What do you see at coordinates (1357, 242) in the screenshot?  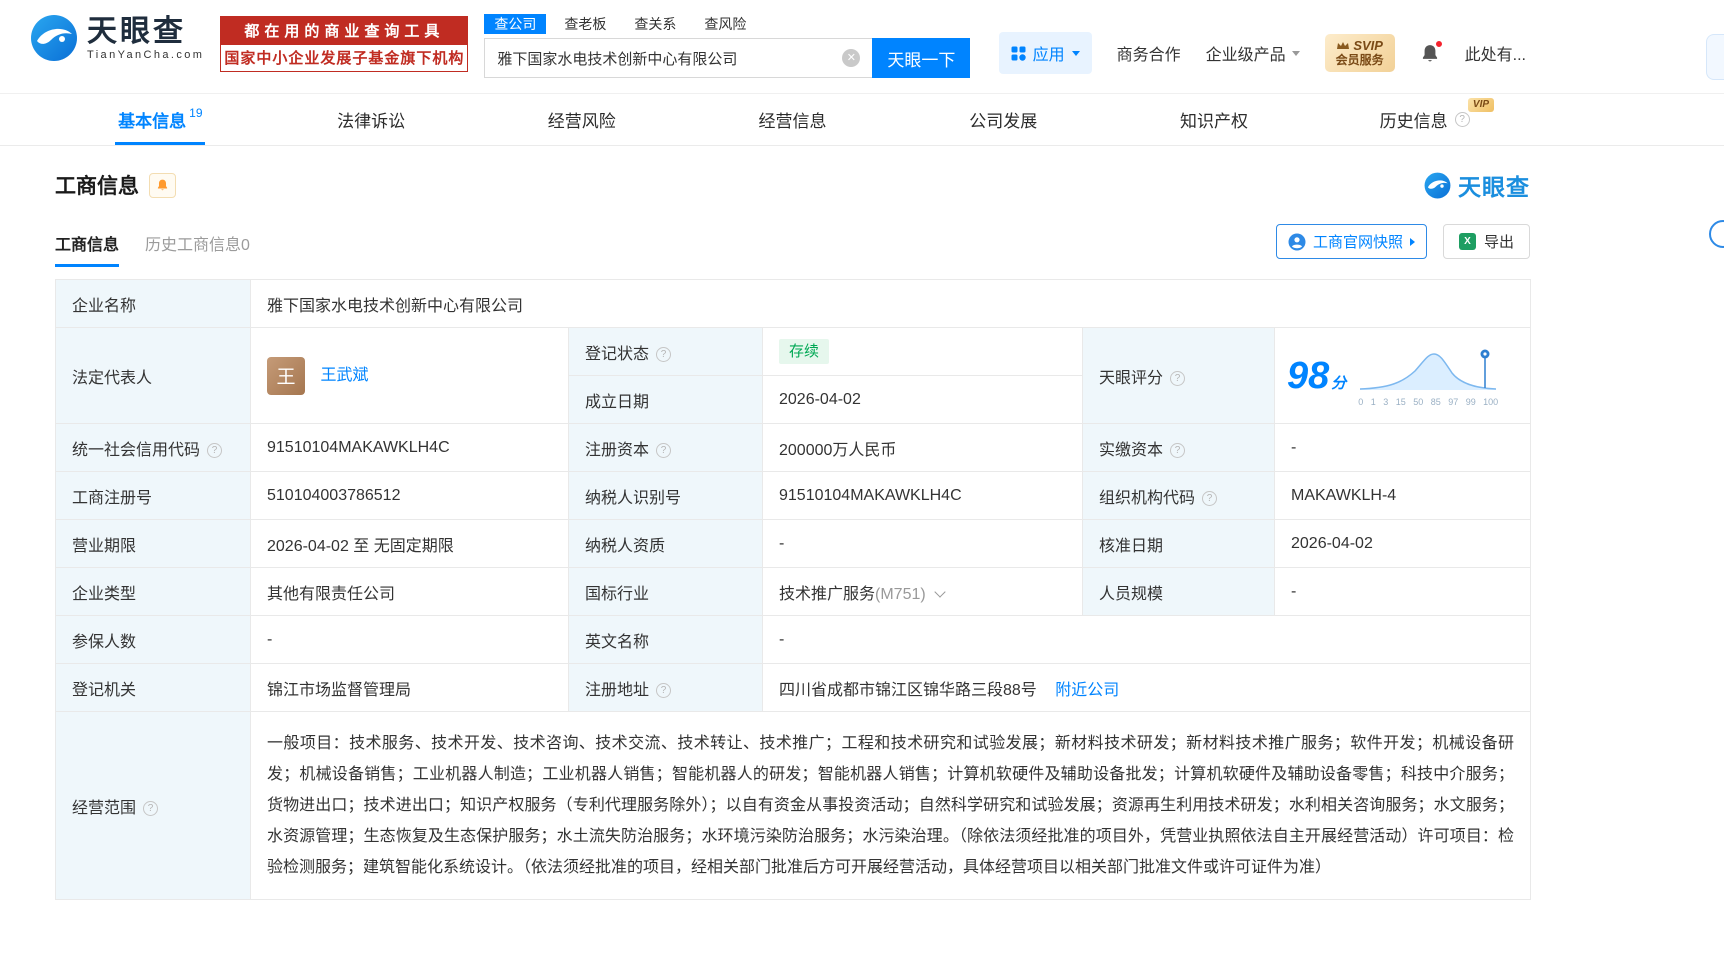 I see `snapshot-label: 工商官网快照` at bounding box center [1357, 242].